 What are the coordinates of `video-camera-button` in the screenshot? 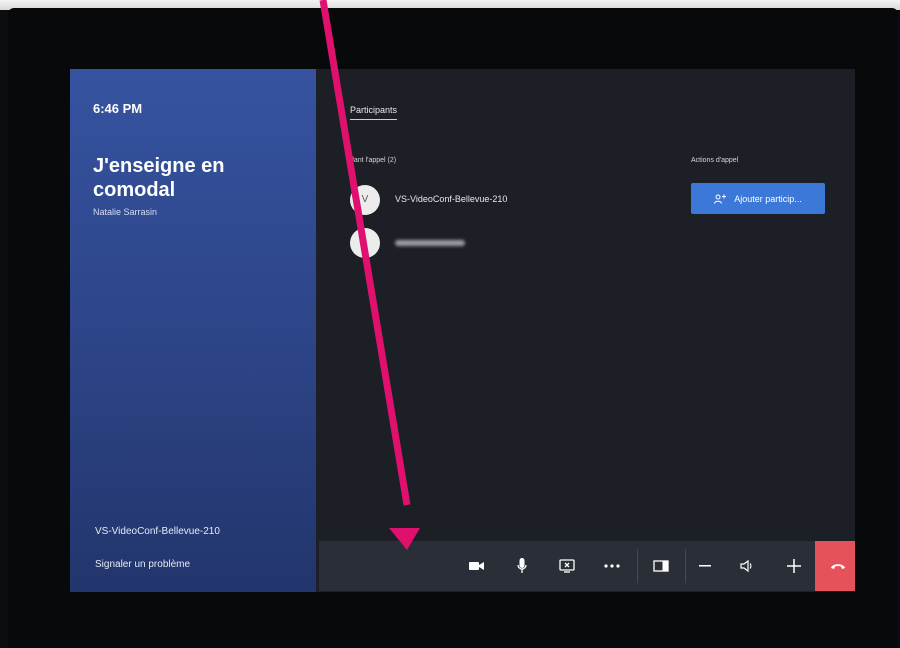 It's located at (477, 566).